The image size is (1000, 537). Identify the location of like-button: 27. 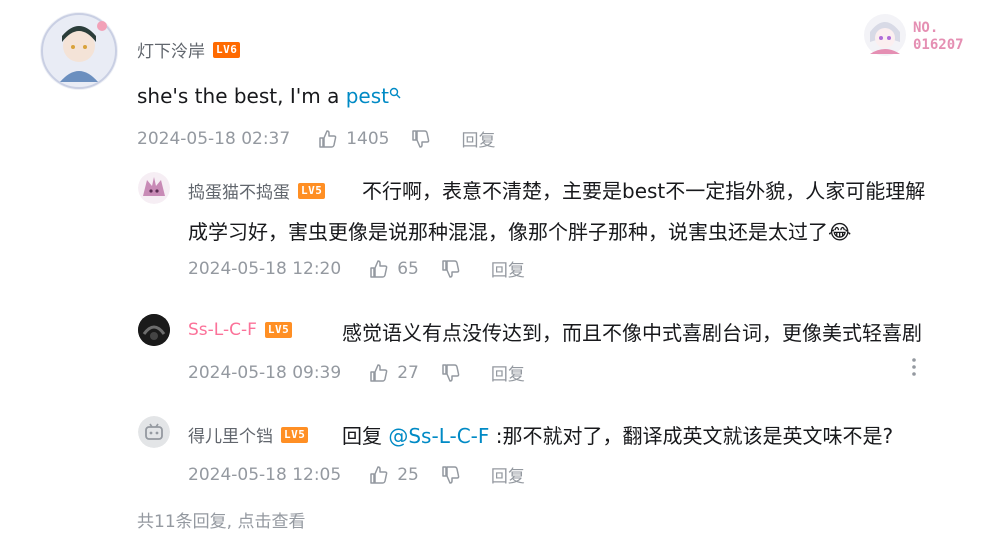
(394, 373).